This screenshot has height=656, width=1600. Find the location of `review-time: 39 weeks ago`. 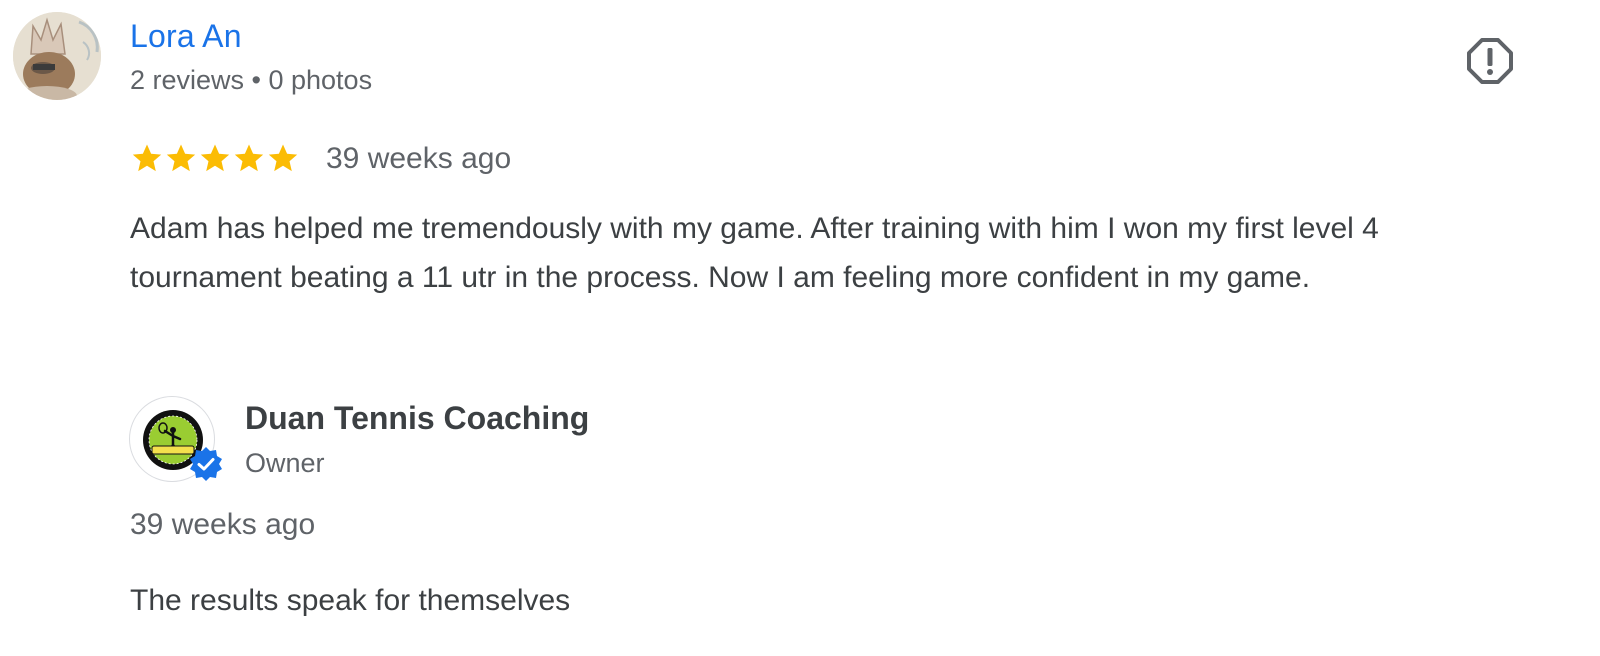

review-time: 39 weeks ago is located at coordinates (419, 158).